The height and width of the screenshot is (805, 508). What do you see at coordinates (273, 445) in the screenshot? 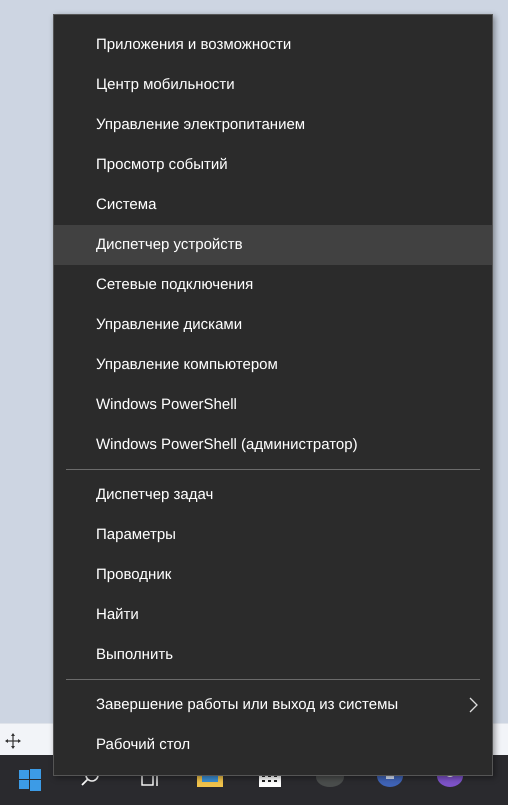
I see `menu-item: Windows PowerShell (администратор)` at bounding box center [273, 445].